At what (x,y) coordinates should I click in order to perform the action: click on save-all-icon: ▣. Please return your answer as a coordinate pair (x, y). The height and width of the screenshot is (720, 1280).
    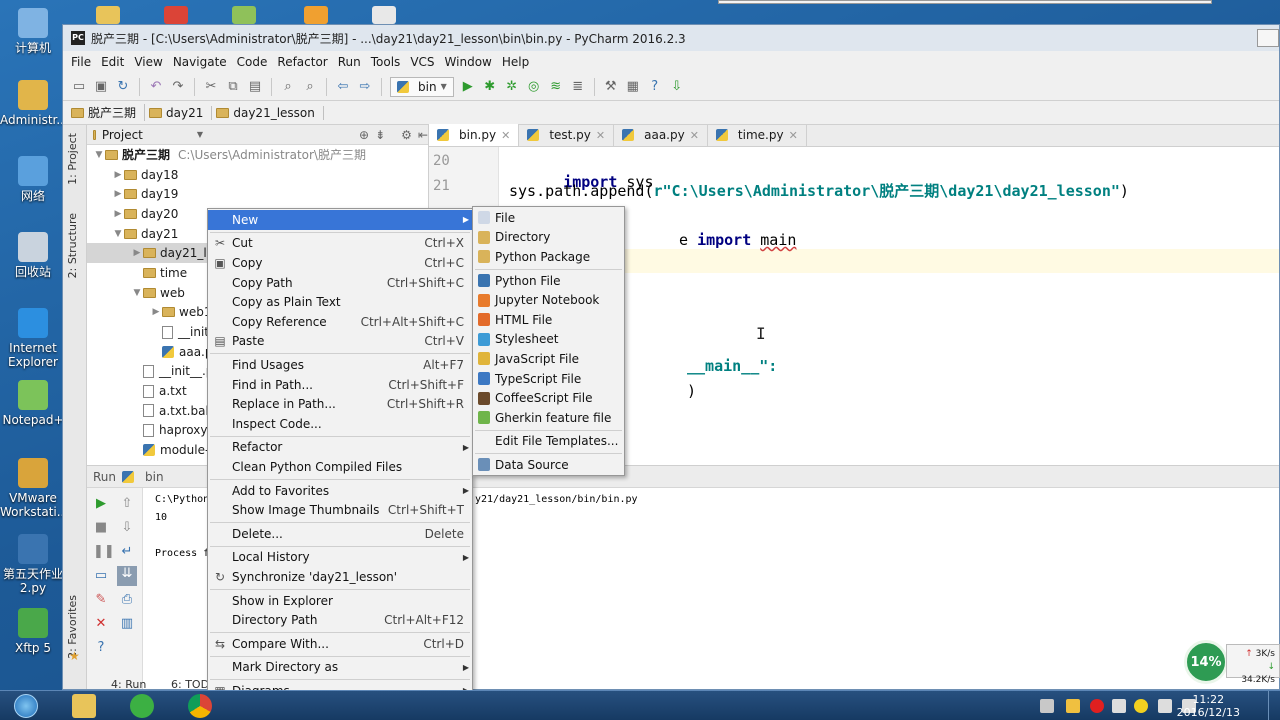
    Looking at the image, I should click on (101, 87).